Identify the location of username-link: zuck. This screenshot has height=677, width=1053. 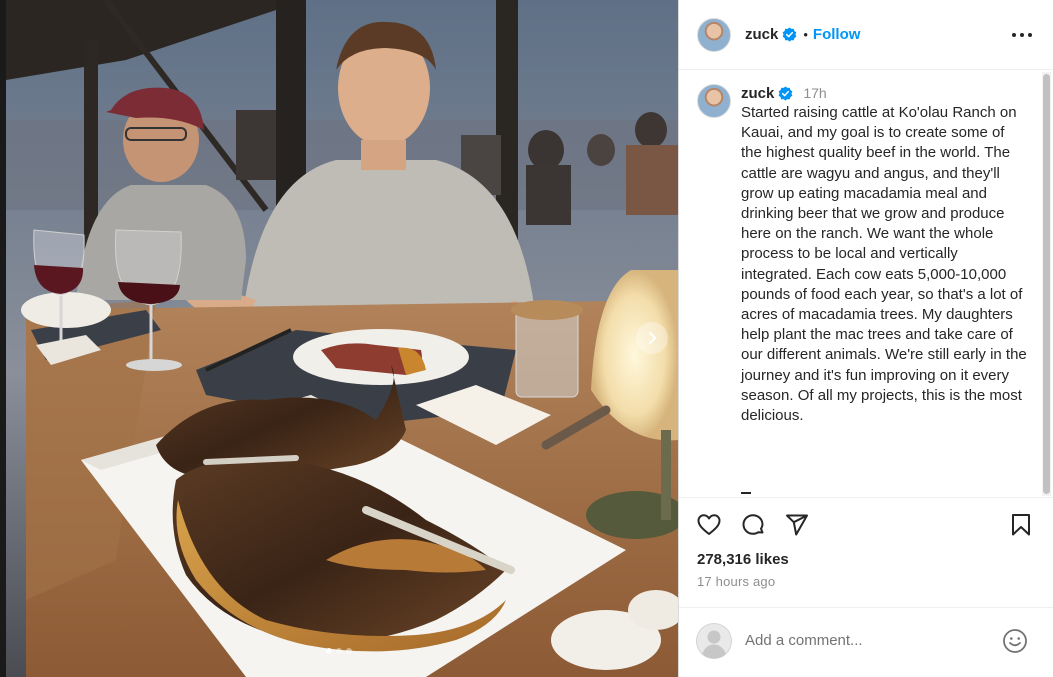
(761, 34).